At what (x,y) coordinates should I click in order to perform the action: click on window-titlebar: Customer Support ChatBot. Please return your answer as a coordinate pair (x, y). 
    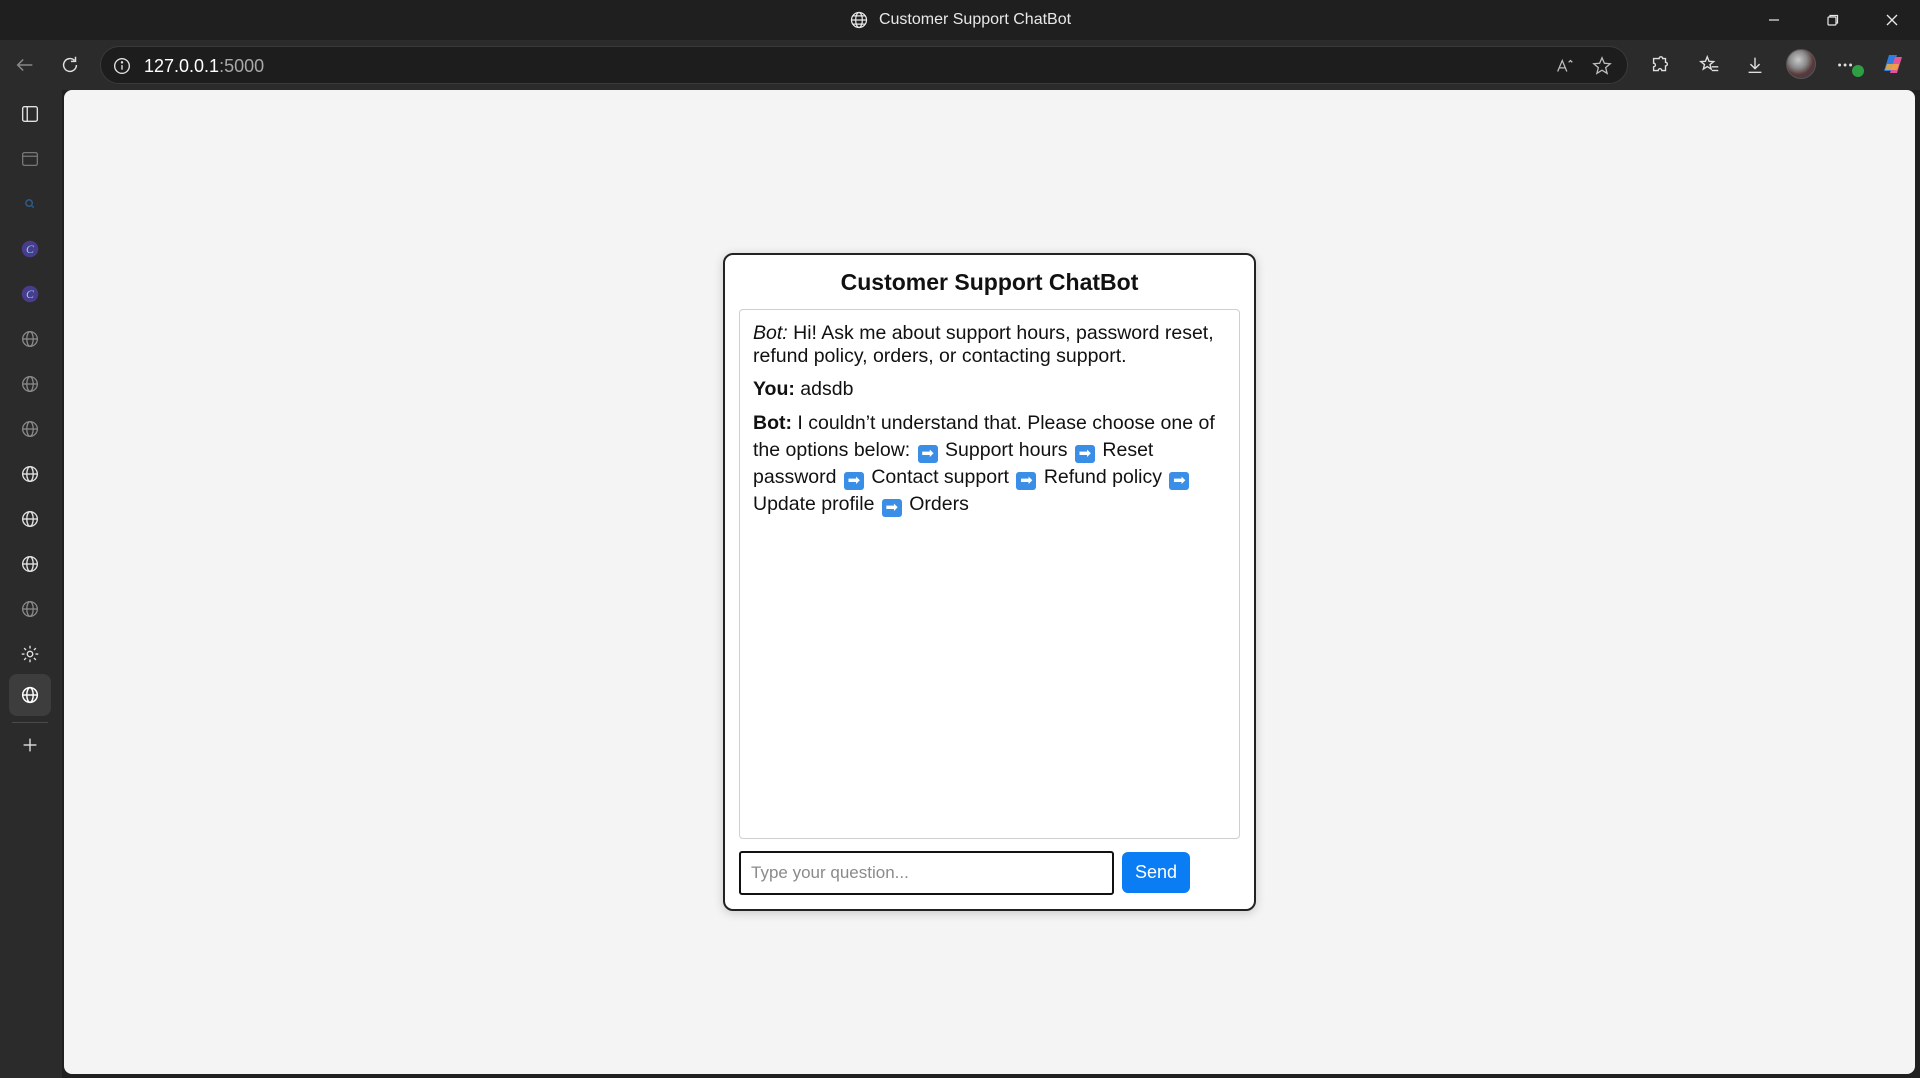
    Looking at the image, I should click on (960, 20).